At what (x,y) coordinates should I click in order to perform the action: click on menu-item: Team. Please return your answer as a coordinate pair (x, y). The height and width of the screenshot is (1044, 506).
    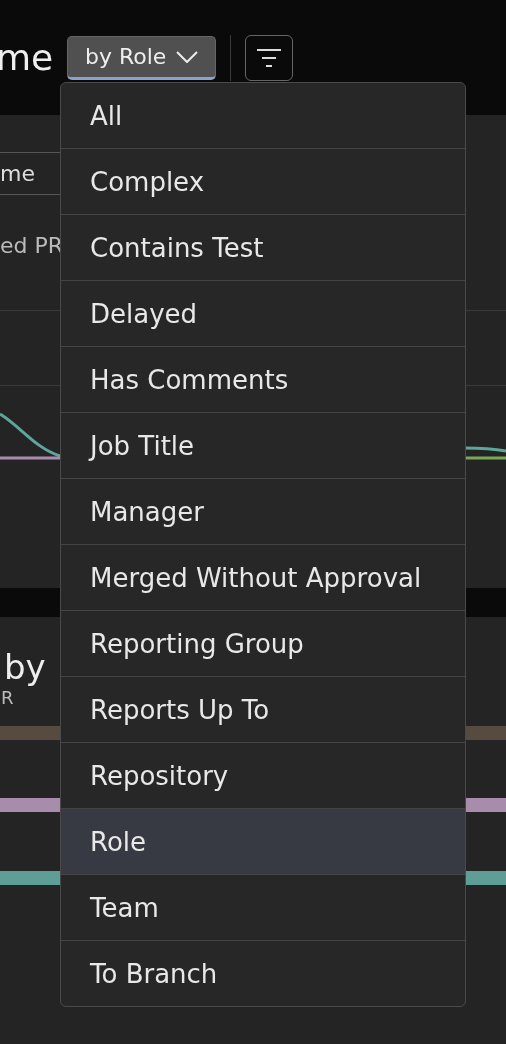
    Looking at the image, I should click on (263, 907).